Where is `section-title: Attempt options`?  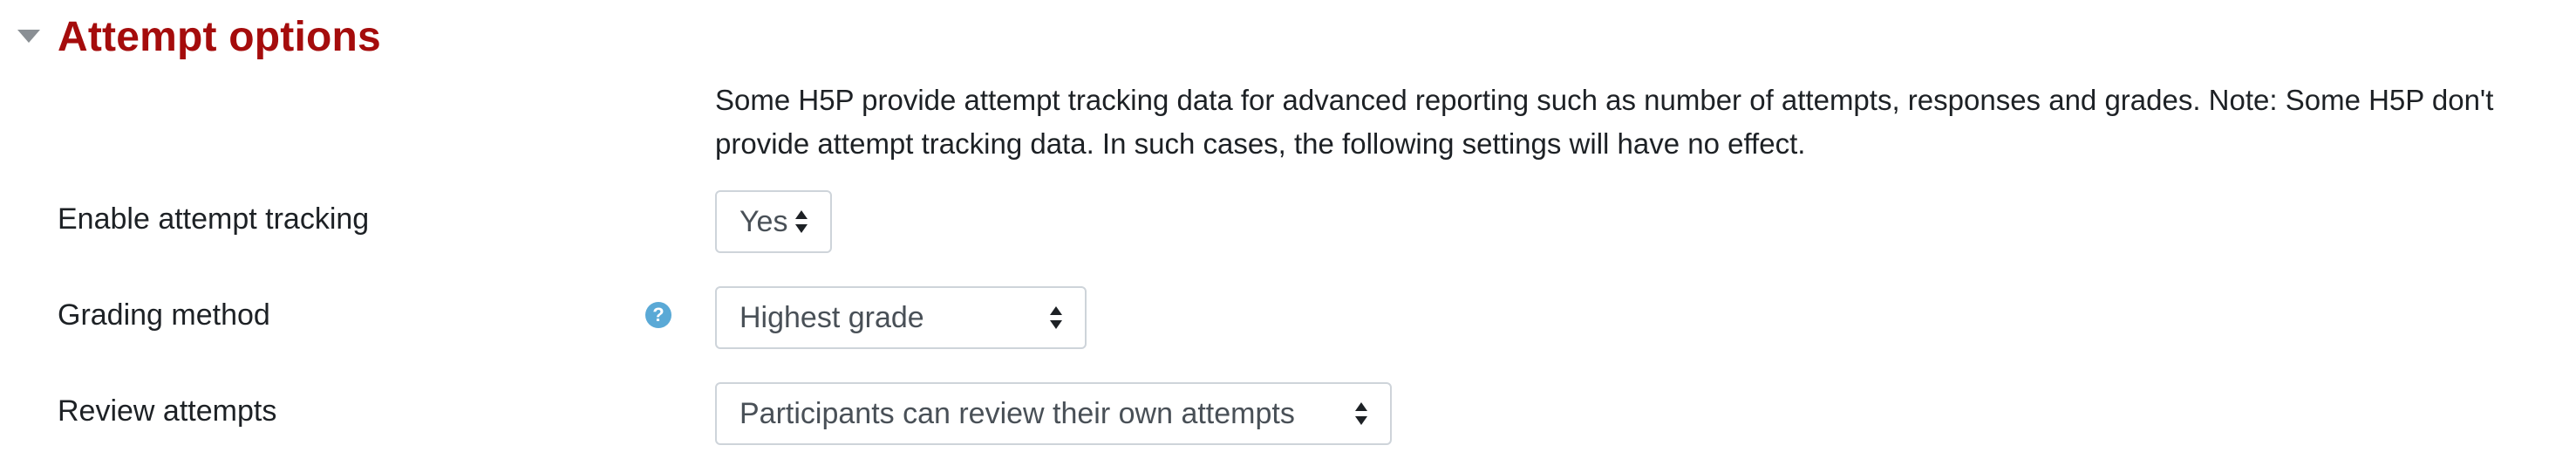 section-title: Attempt options is located at coordinates (220, 37).